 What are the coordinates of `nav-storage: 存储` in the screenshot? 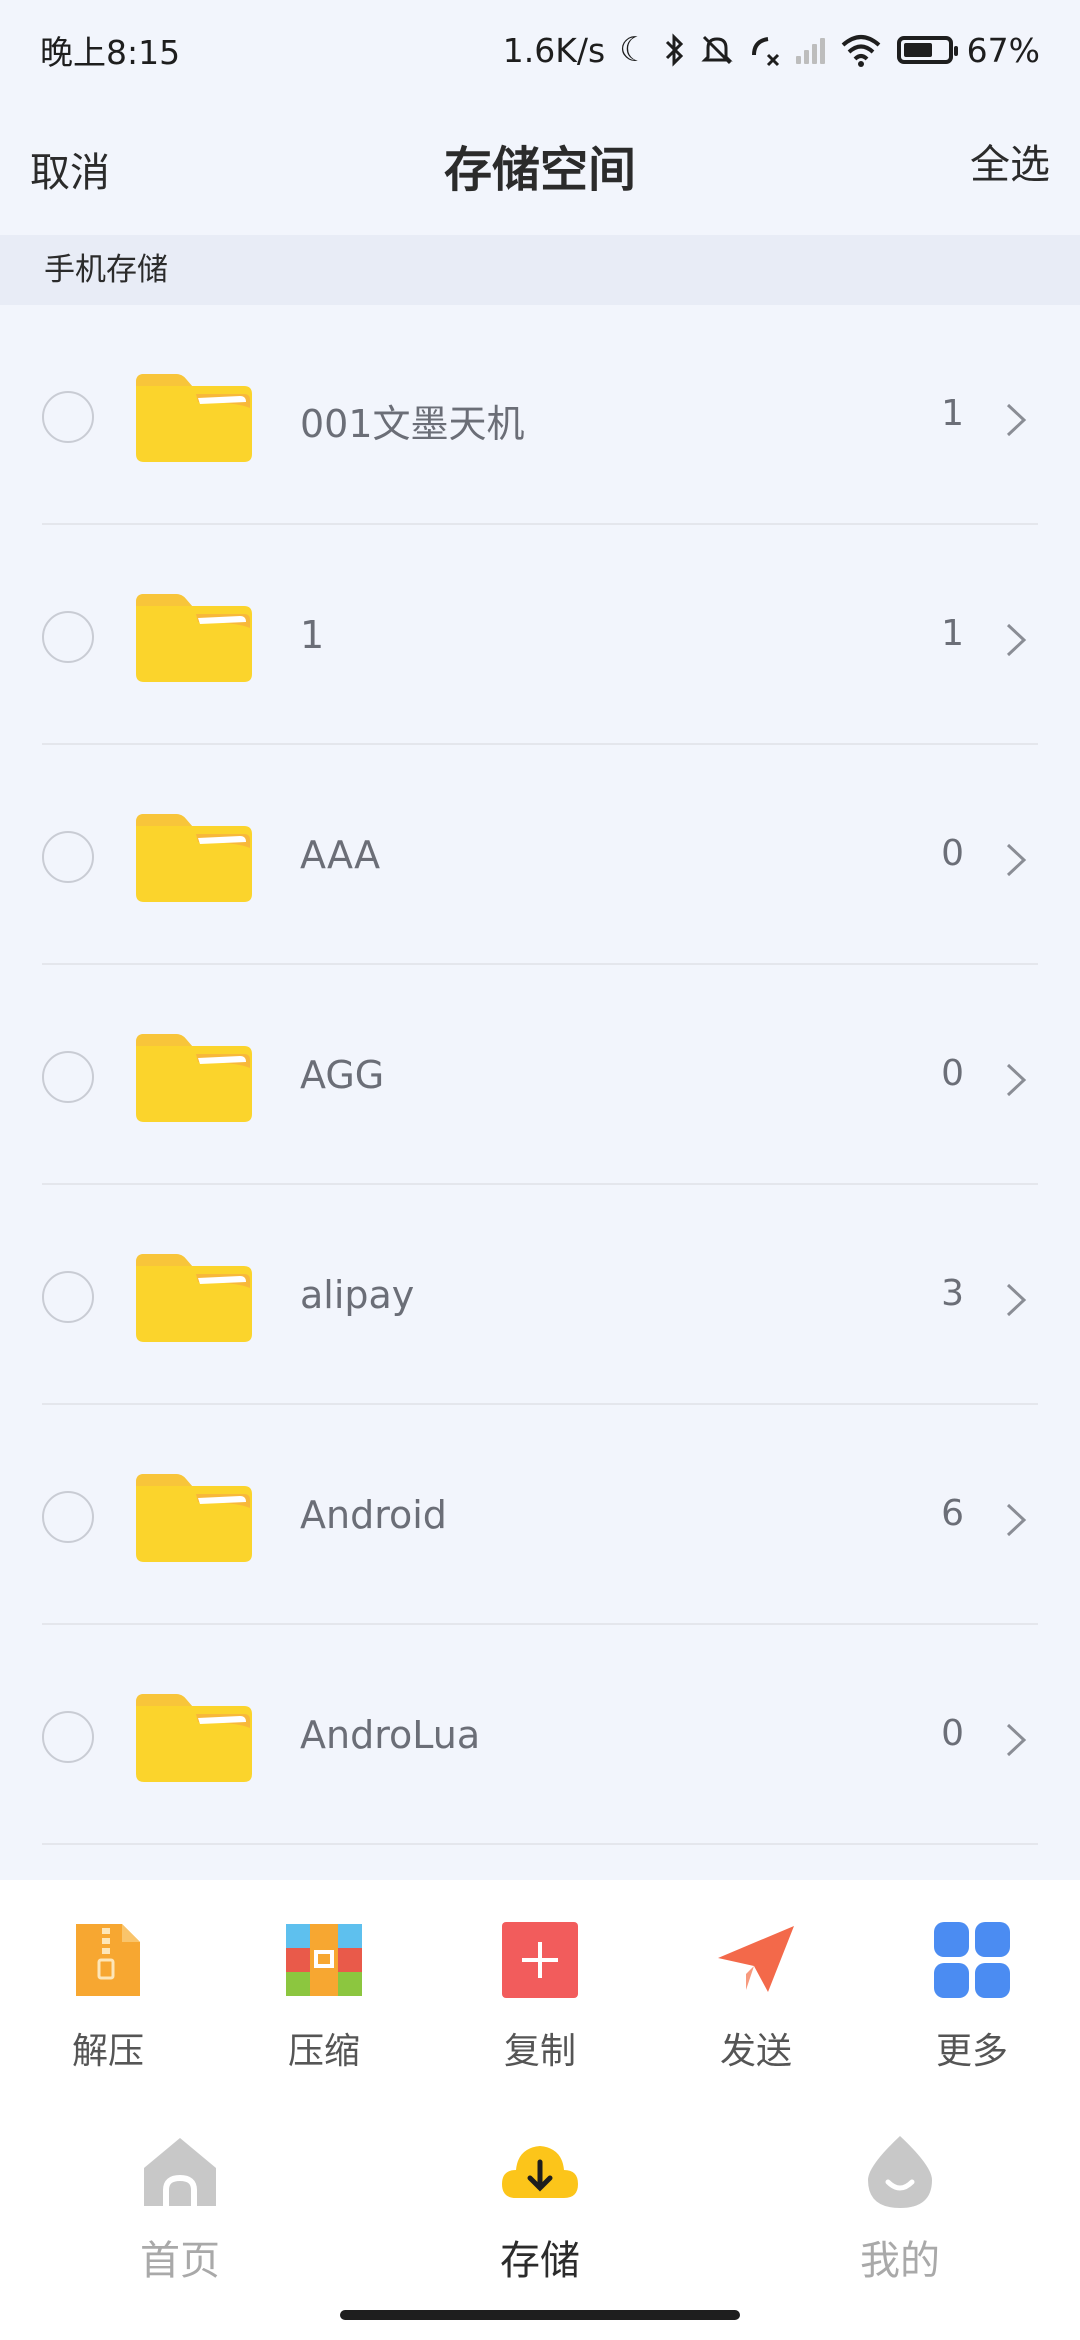 It's located at (540, 2220).